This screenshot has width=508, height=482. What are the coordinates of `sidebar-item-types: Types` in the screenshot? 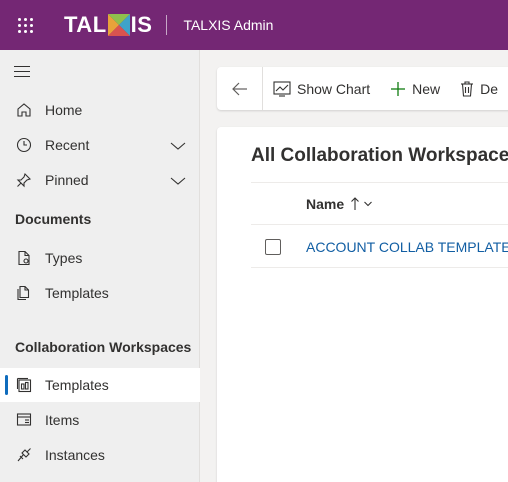 It's located at (100, 258).